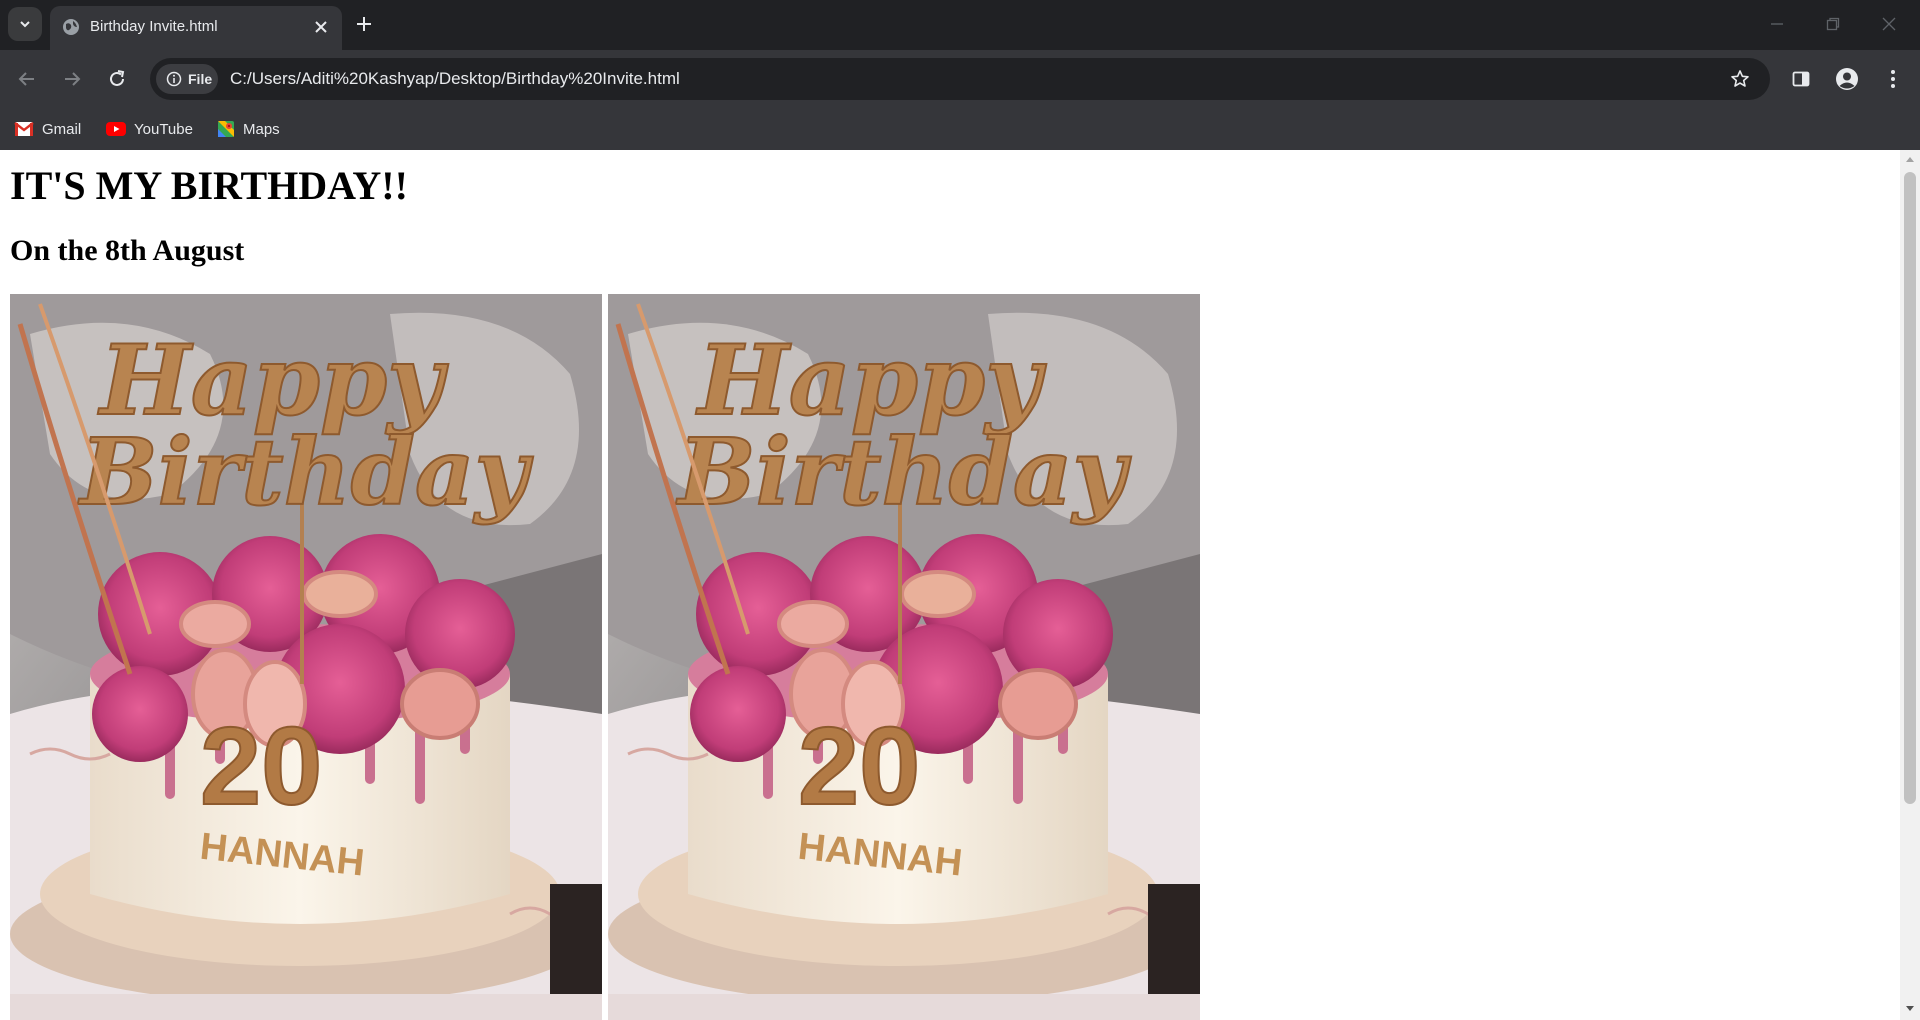  I want to click on page-scrollbar, so click(1910, 585).